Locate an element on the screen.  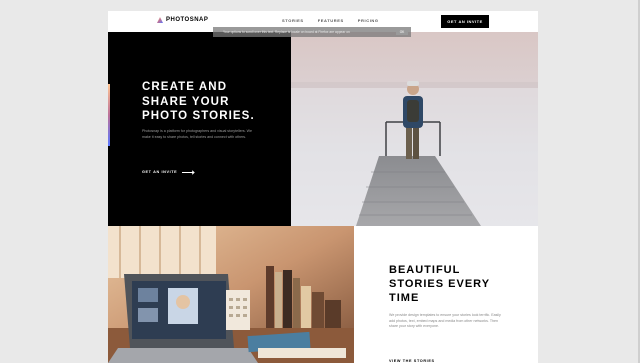
hero-title: CREATE AND SHARE YOUR PHOTO STORIES. is located at coordinates (212, 102).